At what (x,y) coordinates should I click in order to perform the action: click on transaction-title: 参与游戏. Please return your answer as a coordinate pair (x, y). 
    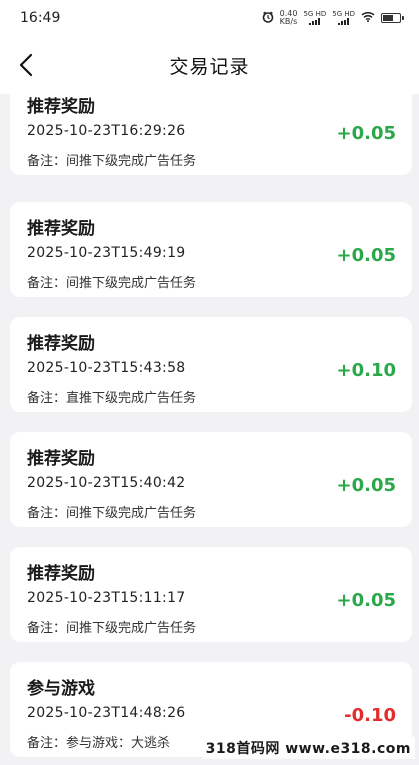
    Looking at the image, I should click on (61, 689).